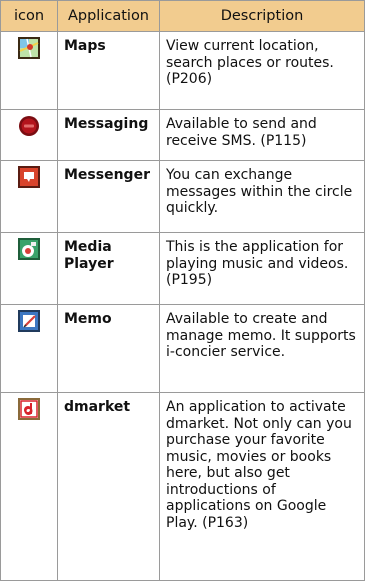 The width and height of the screenshot is (365, 581). I want to click on app-name: Memo, so click(108, 348).